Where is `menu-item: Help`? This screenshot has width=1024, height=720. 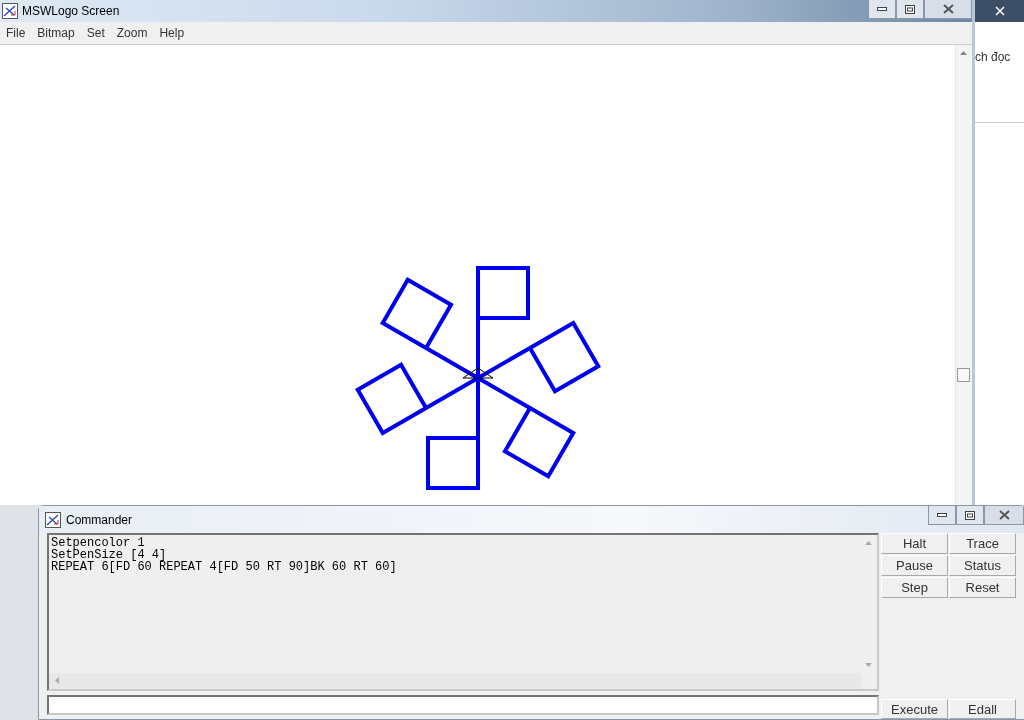 menu-item: Help is located at coordinates (172, 33).